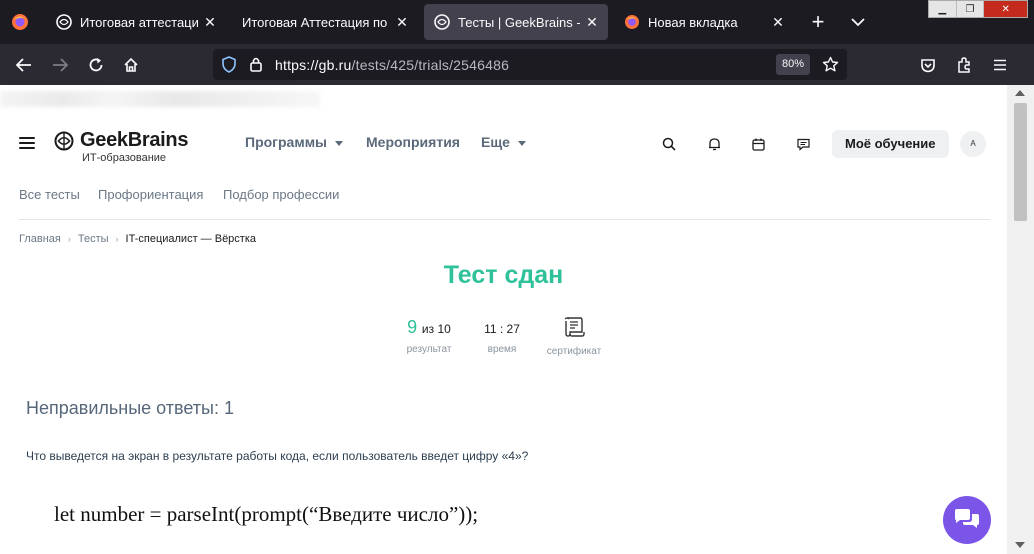  What do you see at coordinates (40, 239) in the screenshot?
I see `breadcrumb-home: Главная` at bounding box center [40, 239].